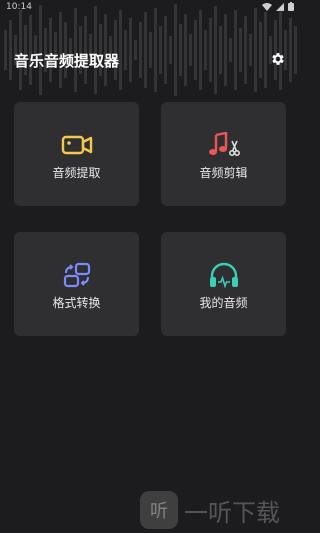  I want to click on settings-gear-icon, so click(278, 59).